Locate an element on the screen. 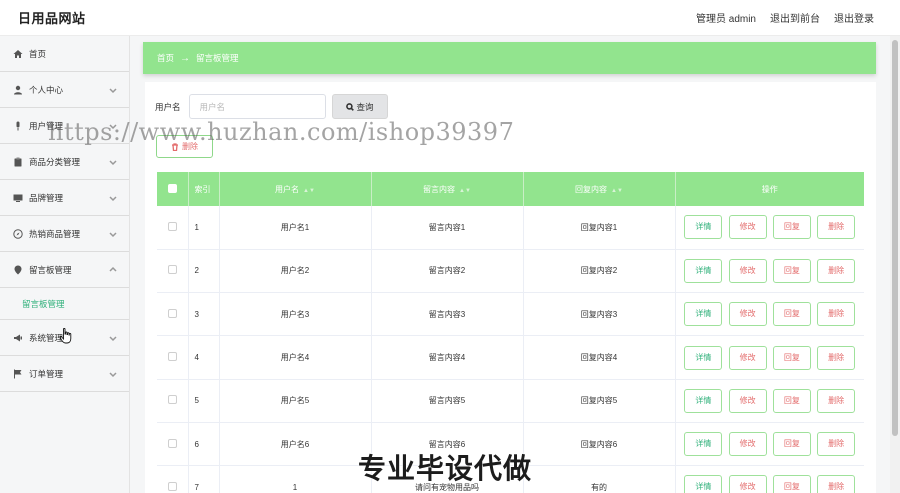 This screenshot has width=900, height=493. breadcrumb-home: 首页 is located at coordinates (165, 58).